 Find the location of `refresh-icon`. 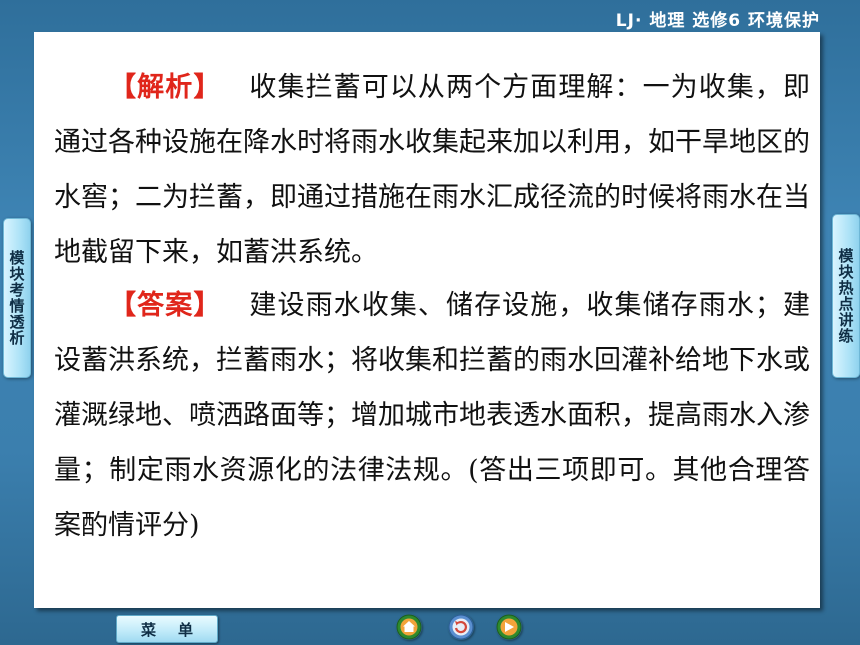

refresh-icon is located at coordinates (461, 627).